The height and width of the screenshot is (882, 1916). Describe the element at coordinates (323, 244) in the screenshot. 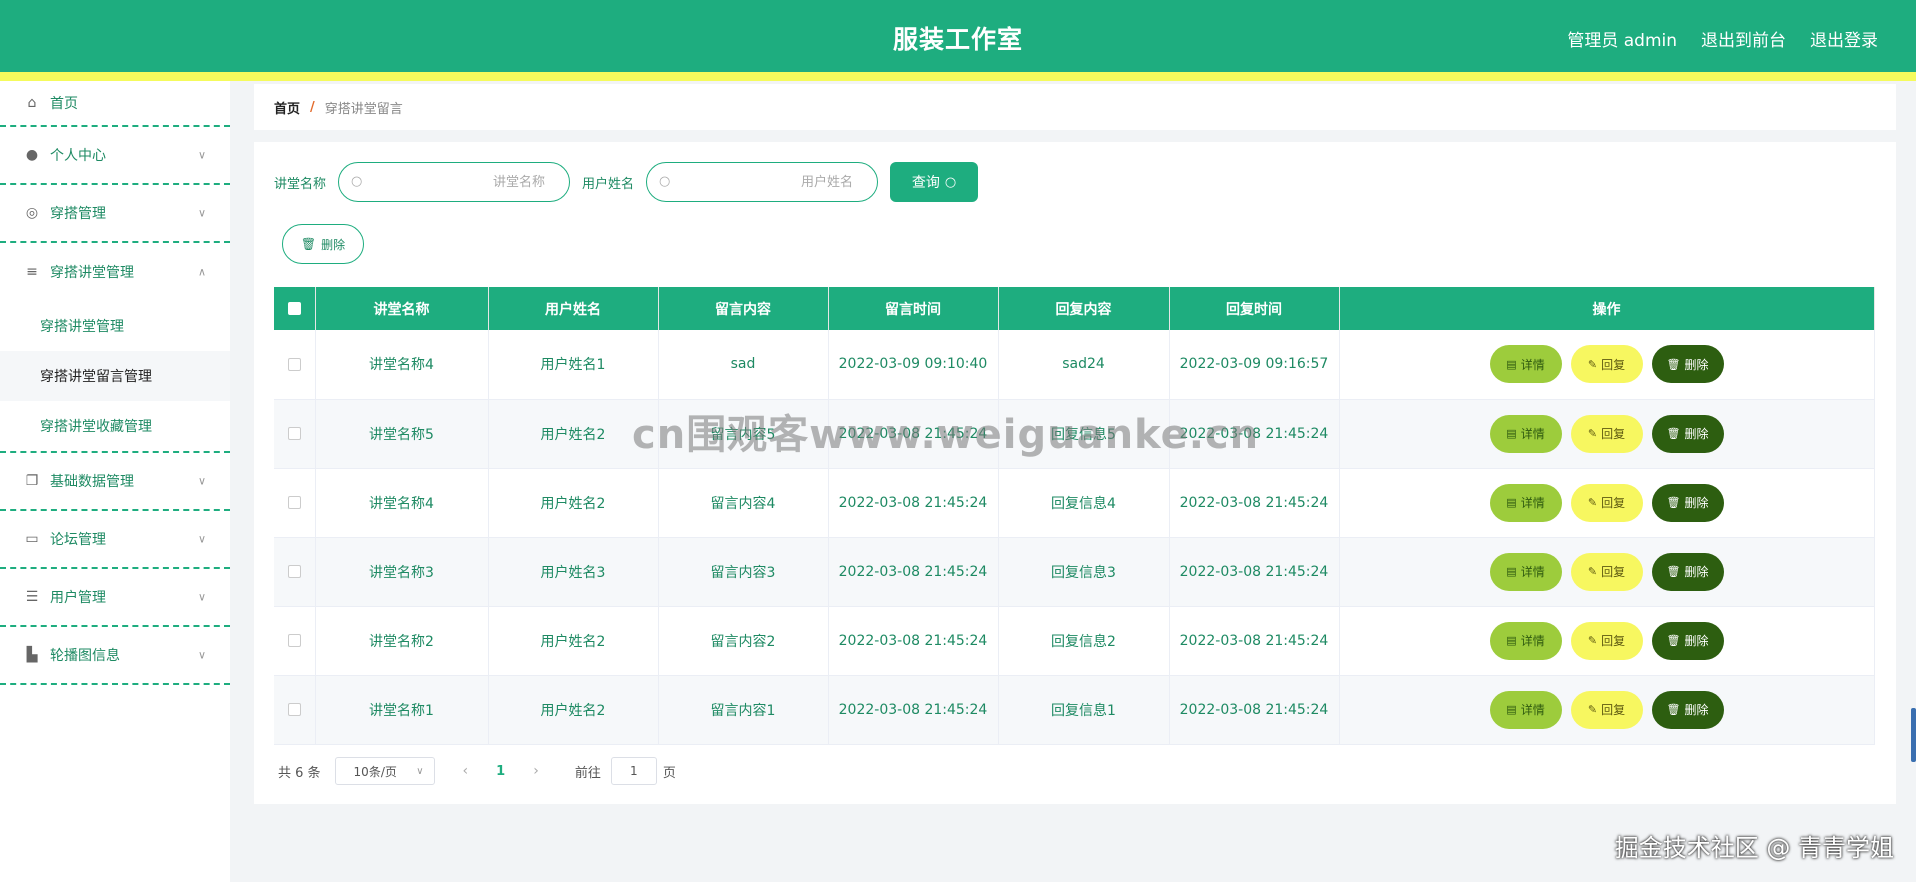

I see `batch-delete-button: 🗑 删除` at that location.